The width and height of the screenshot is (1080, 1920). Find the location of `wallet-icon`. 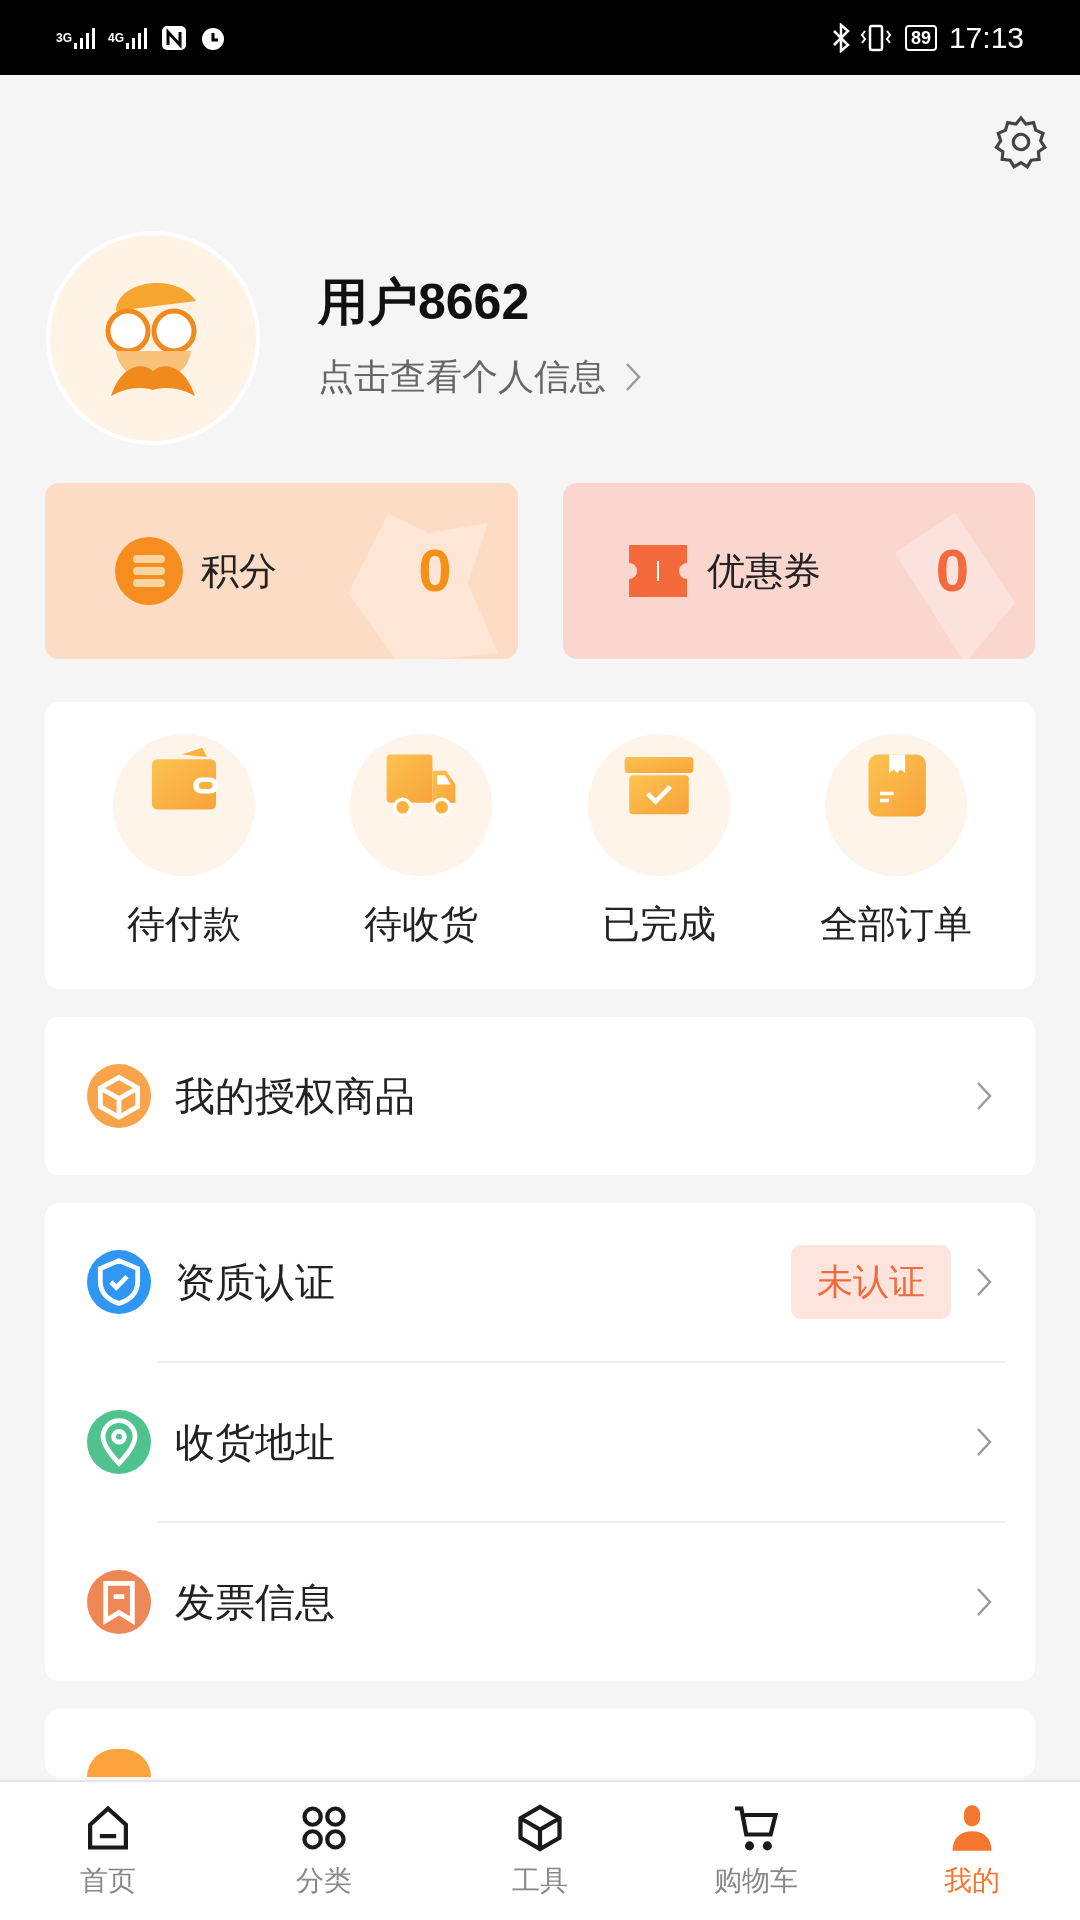

wallet-icon is located at coordinates (183, 805).